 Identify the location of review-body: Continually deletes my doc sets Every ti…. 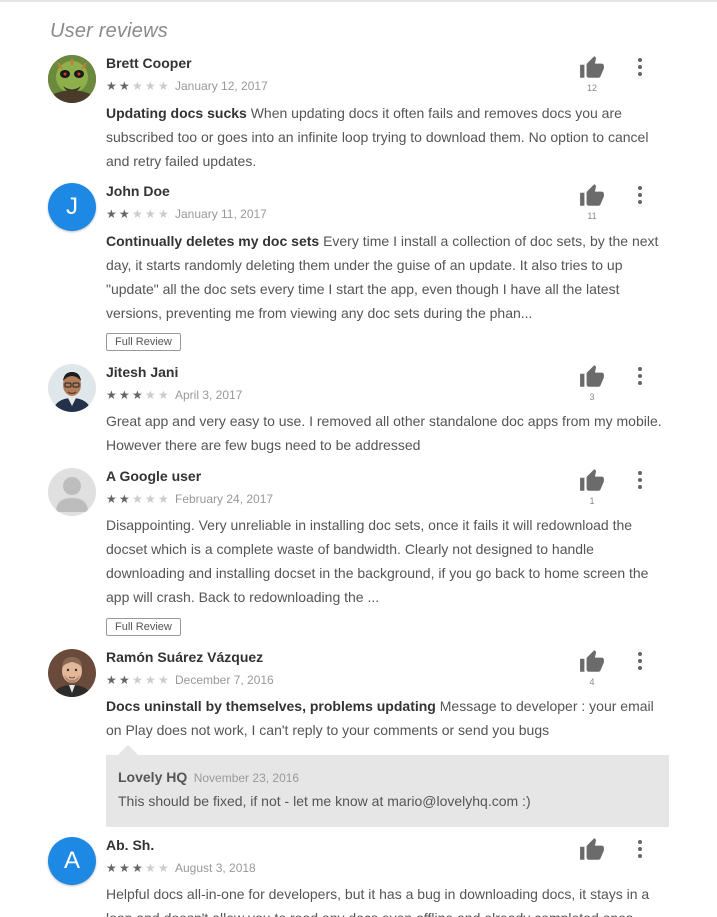
(388, 277).